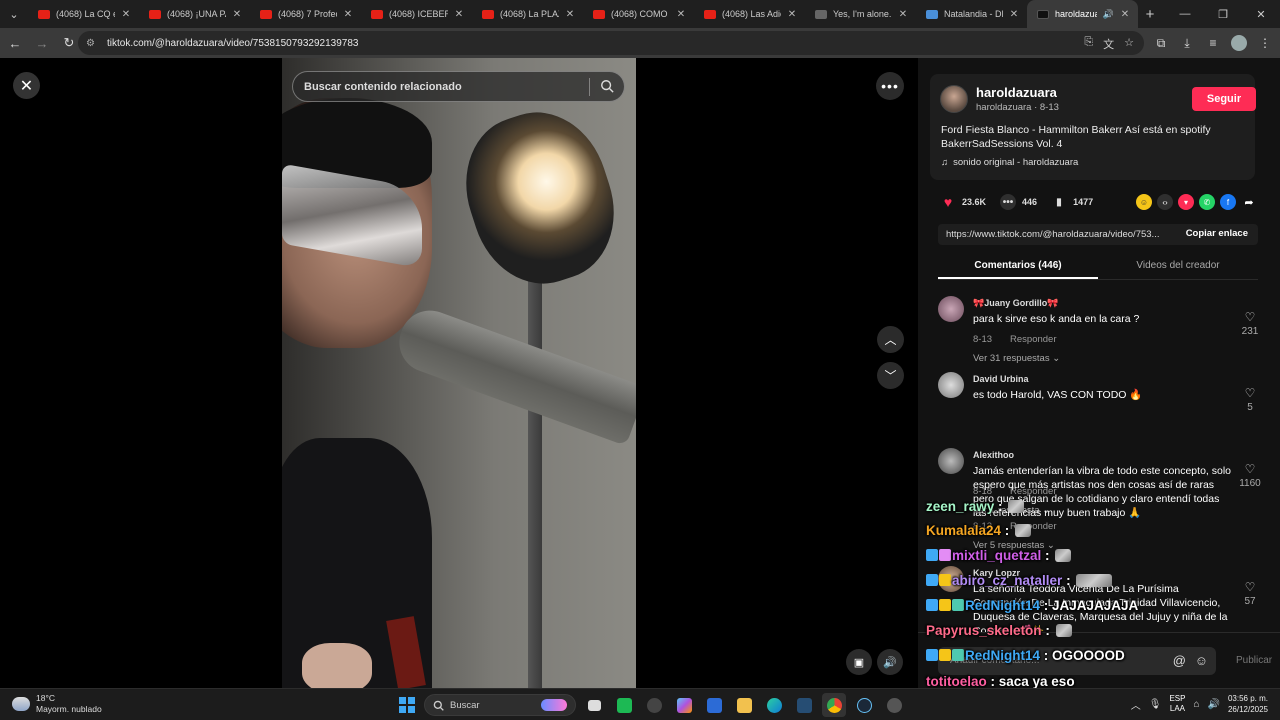  What do you see at coordinates (624, 705) in the screenshot?
I see `spreadsheet-app-icon` at bounding box center [624, 705].